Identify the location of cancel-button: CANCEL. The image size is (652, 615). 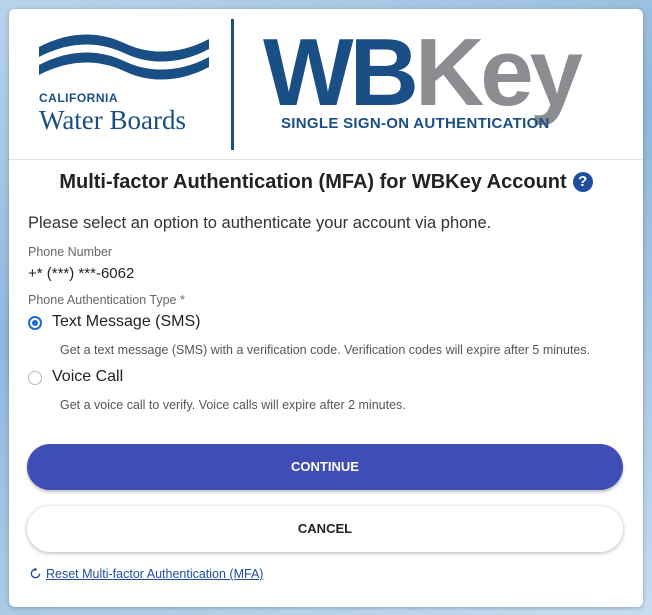
(325, 529).